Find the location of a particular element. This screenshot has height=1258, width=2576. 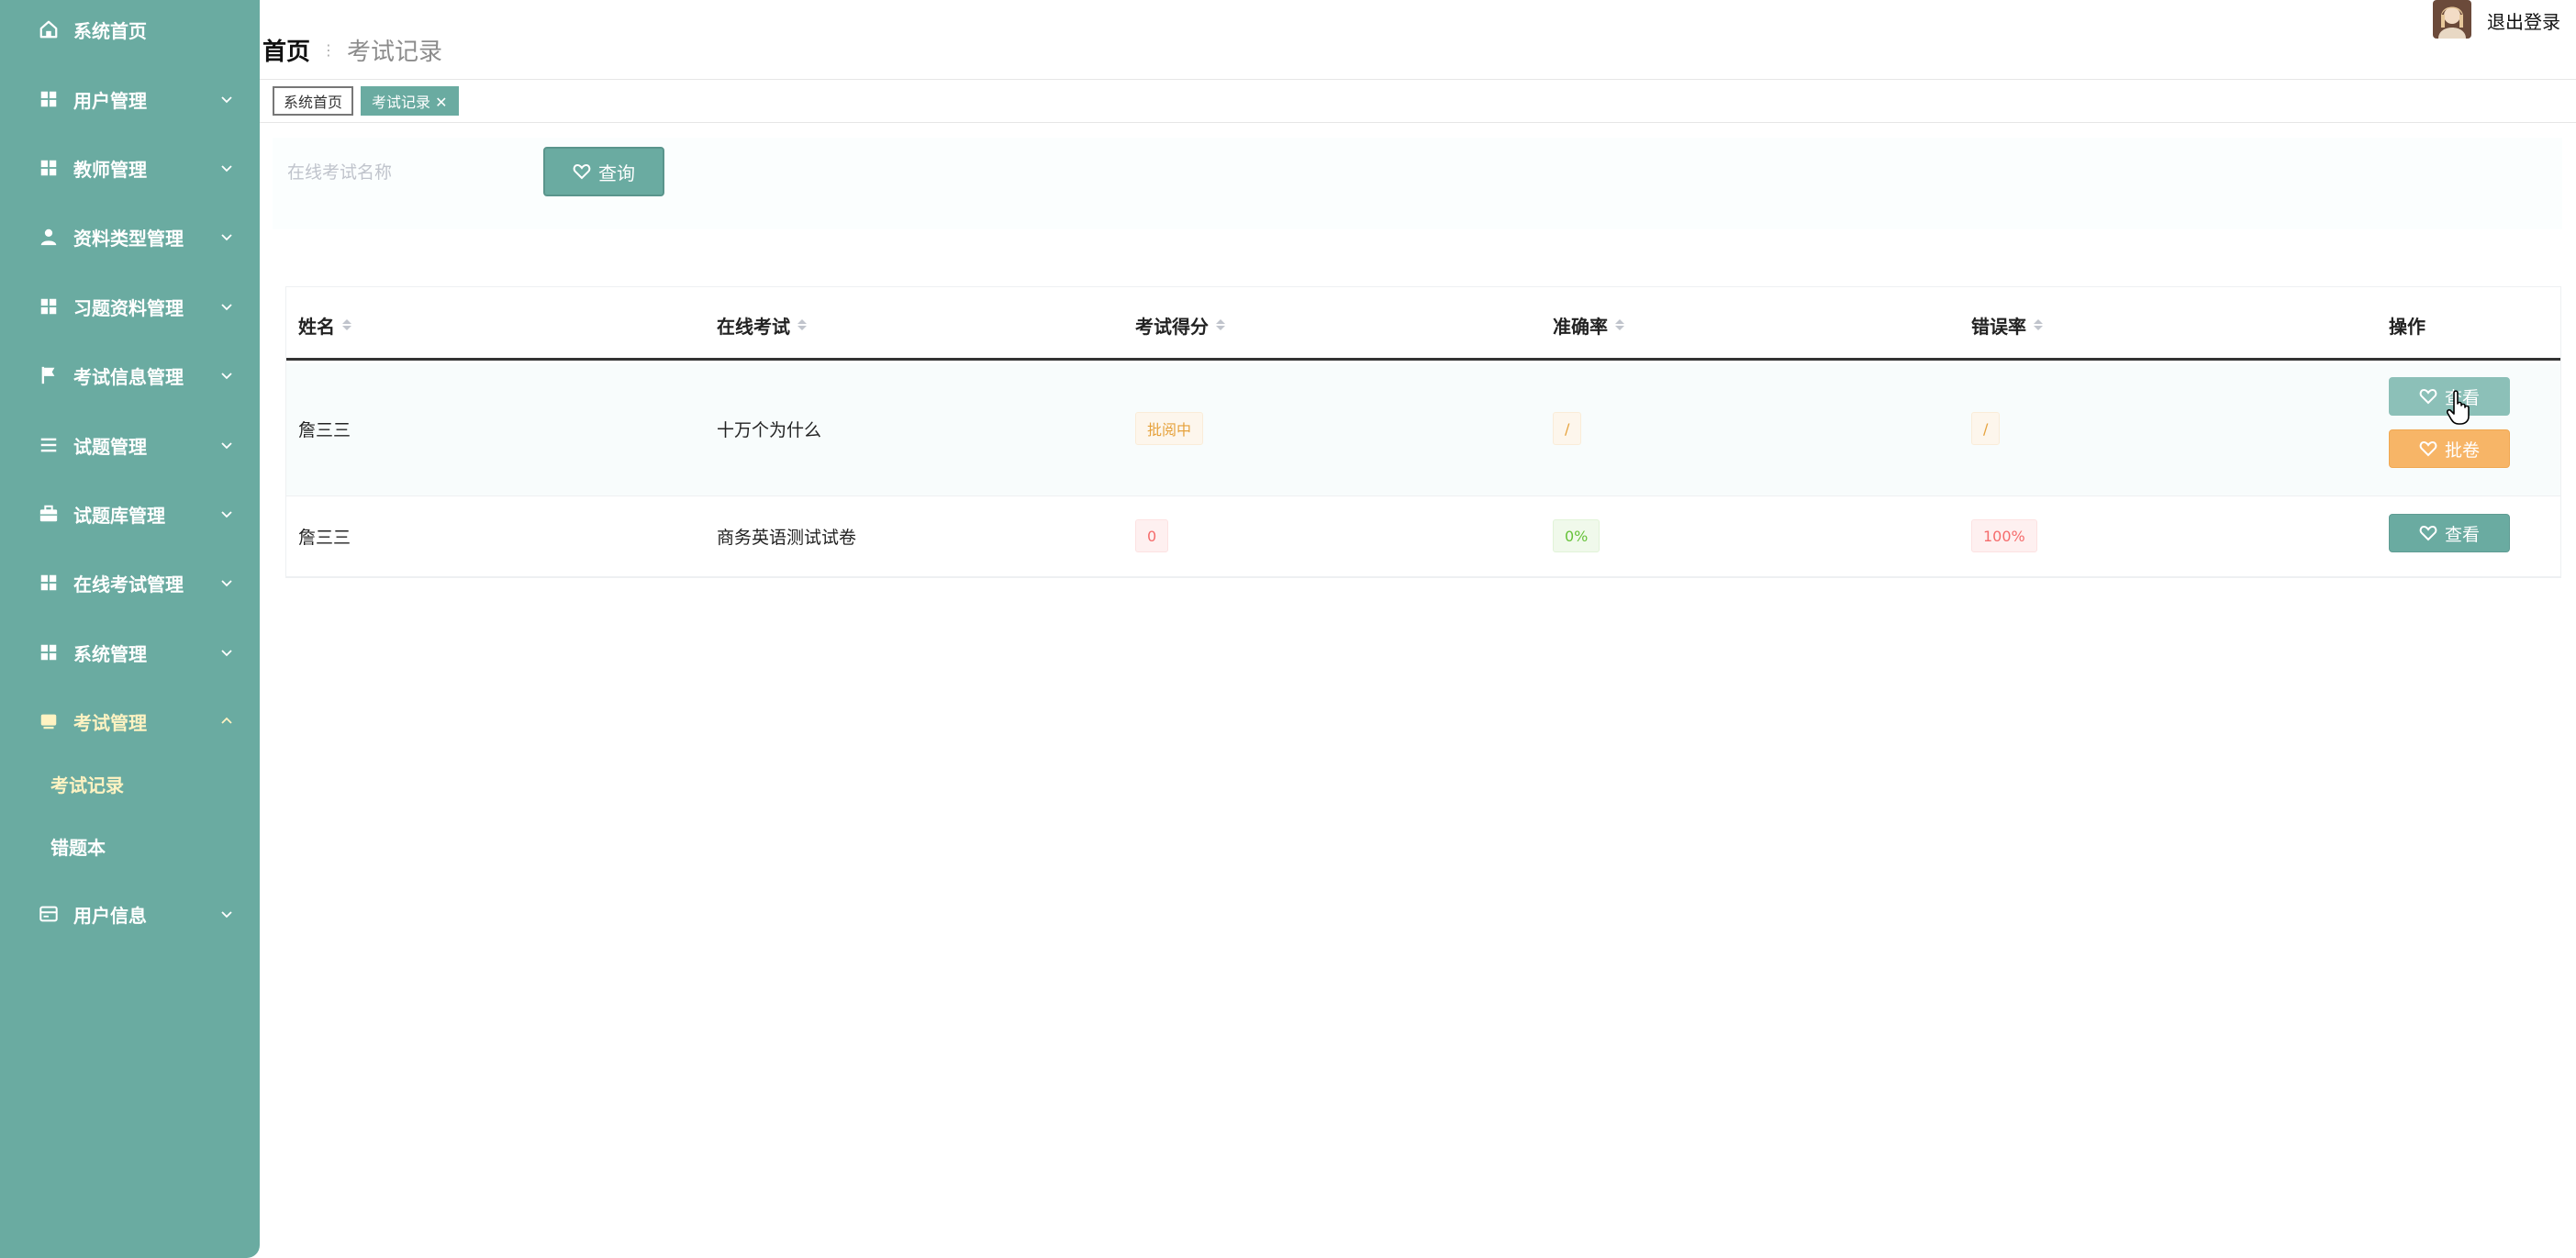

search-input is located at coordinates (402, 172).